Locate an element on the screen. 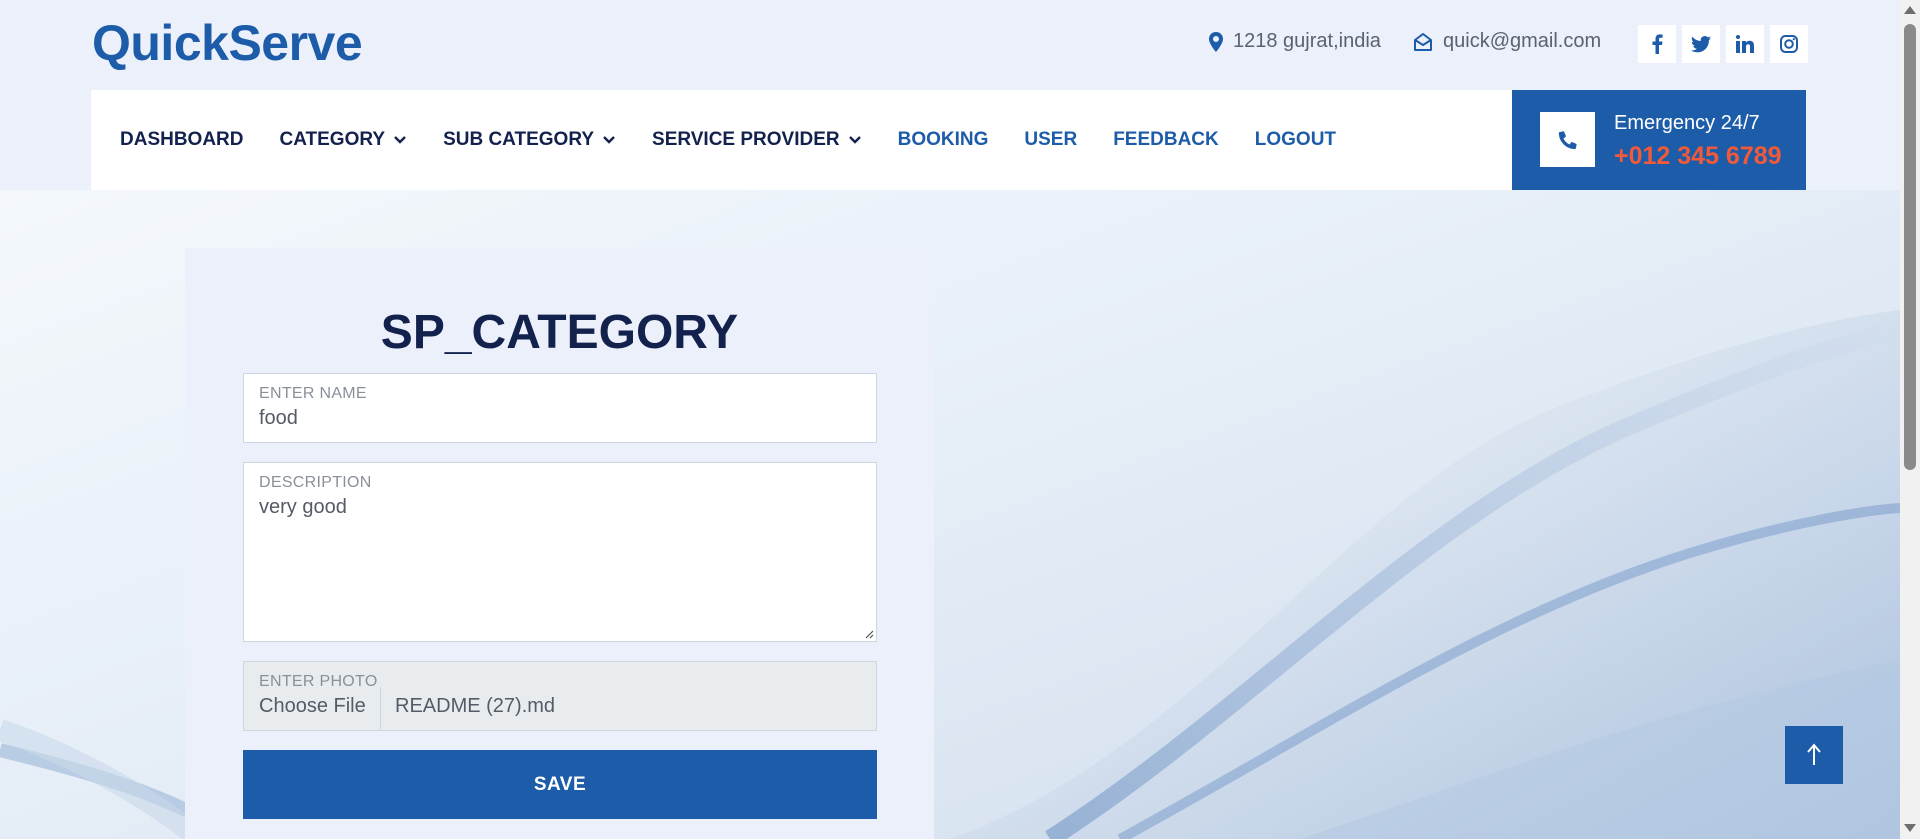  nav-category-label: CATEGORY is located at coordinates (332, 139).